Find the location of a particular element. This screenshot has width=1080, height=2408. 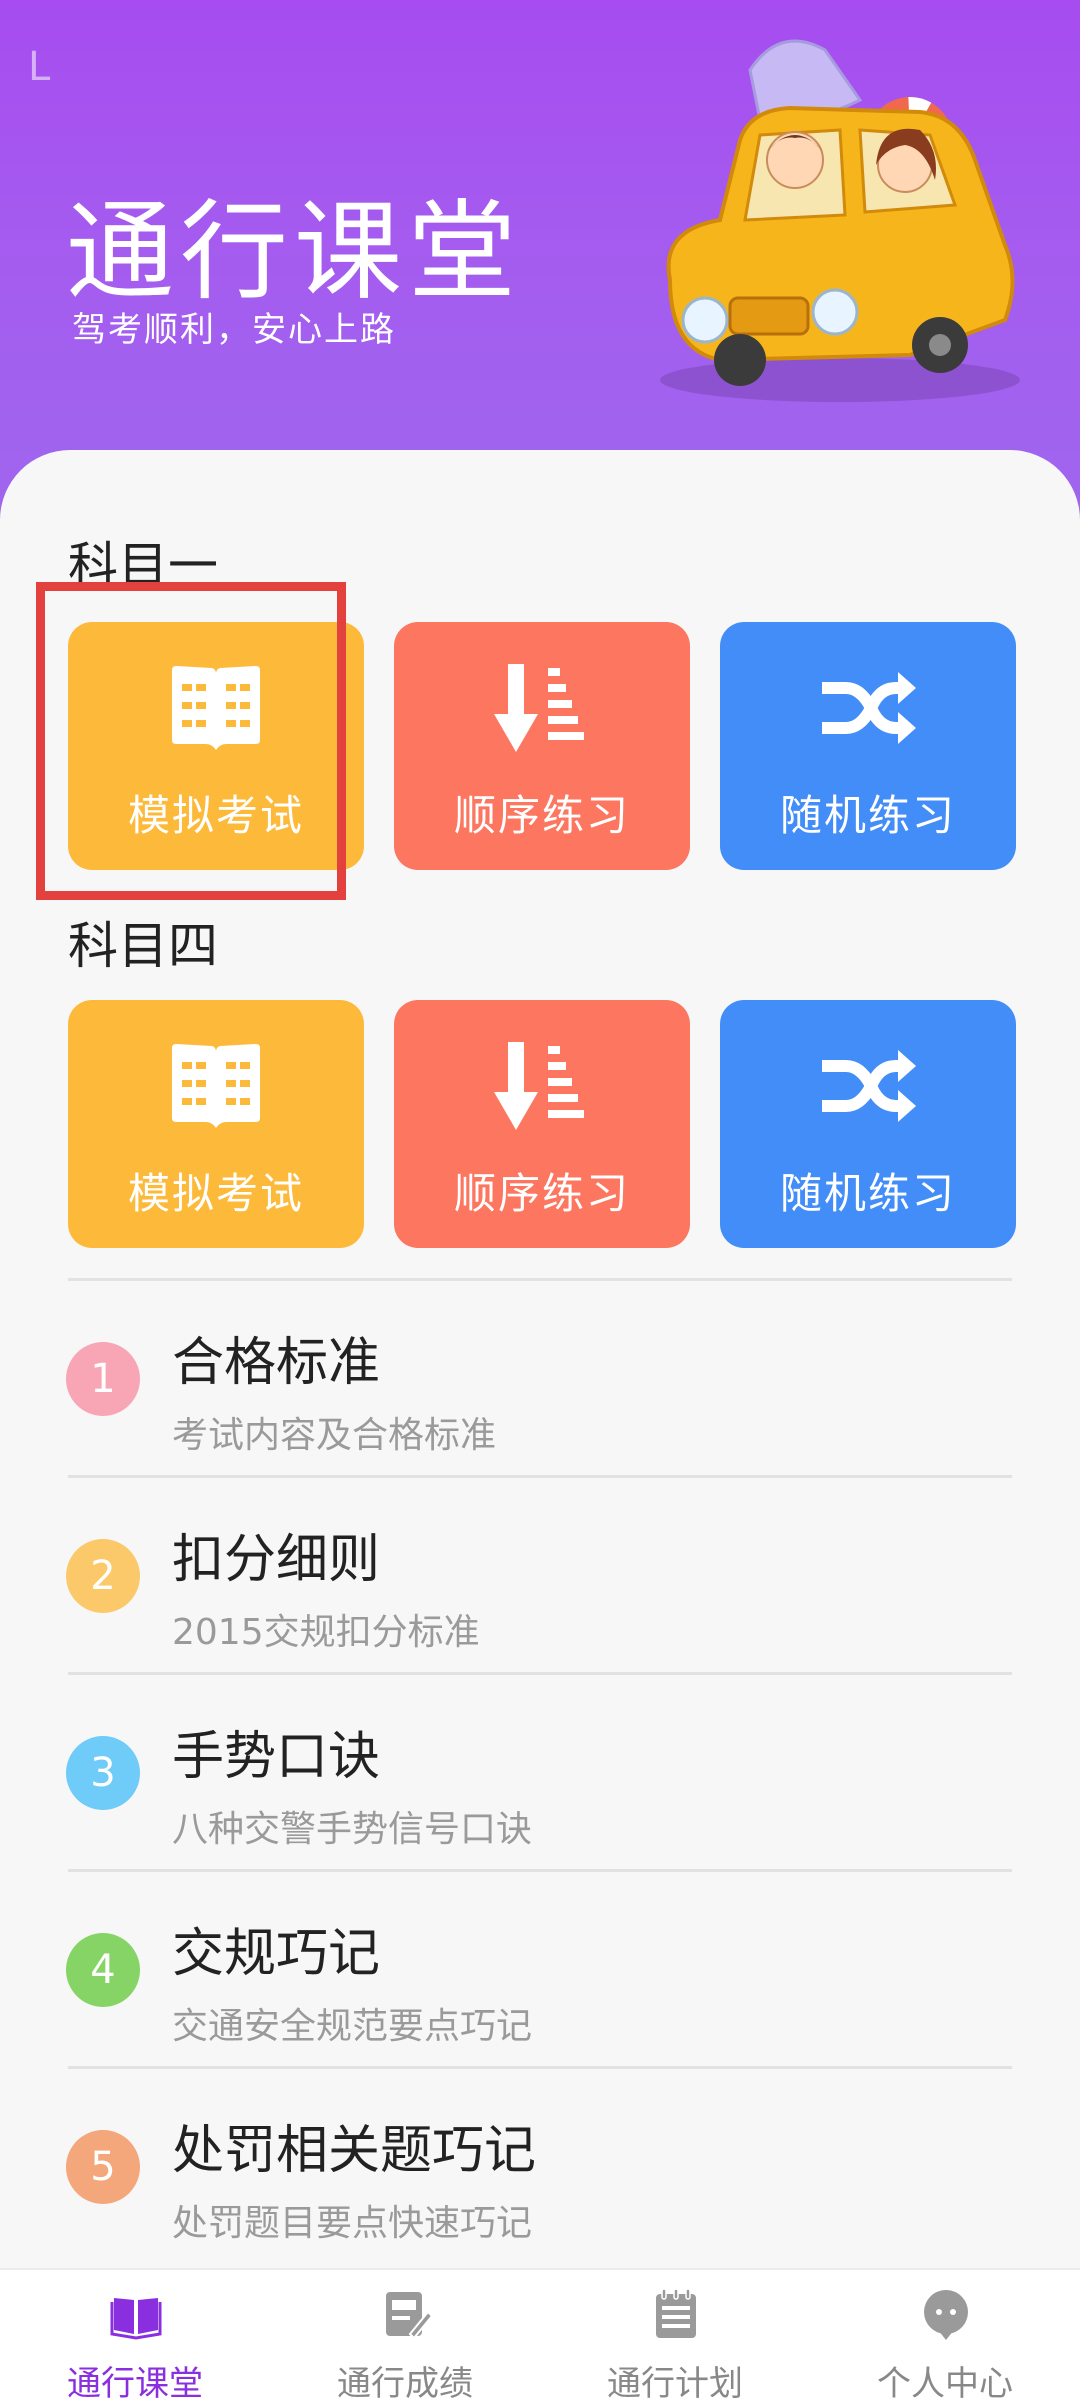

nav-label: 通行成绩 is located at coordinates (405, 2384).